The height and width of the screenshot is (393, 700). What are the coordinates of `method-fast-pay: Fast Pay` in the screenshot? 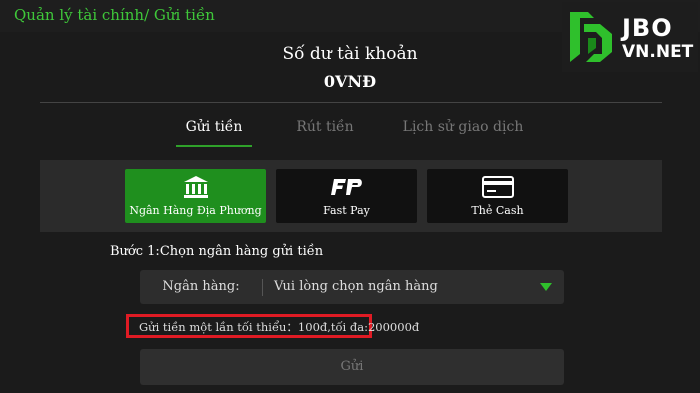 It's located at (346, 196).